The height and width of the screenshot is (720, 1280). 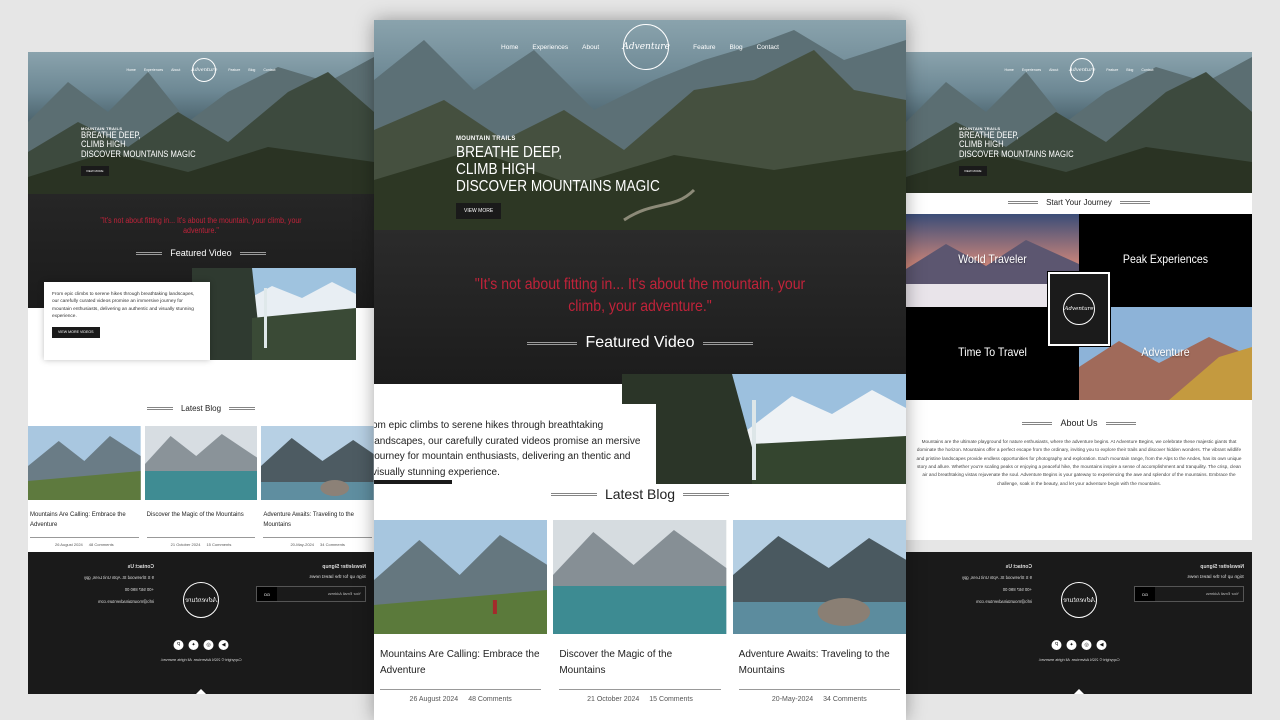 I want to click on waterfall-image, so click(x=274, y=314).